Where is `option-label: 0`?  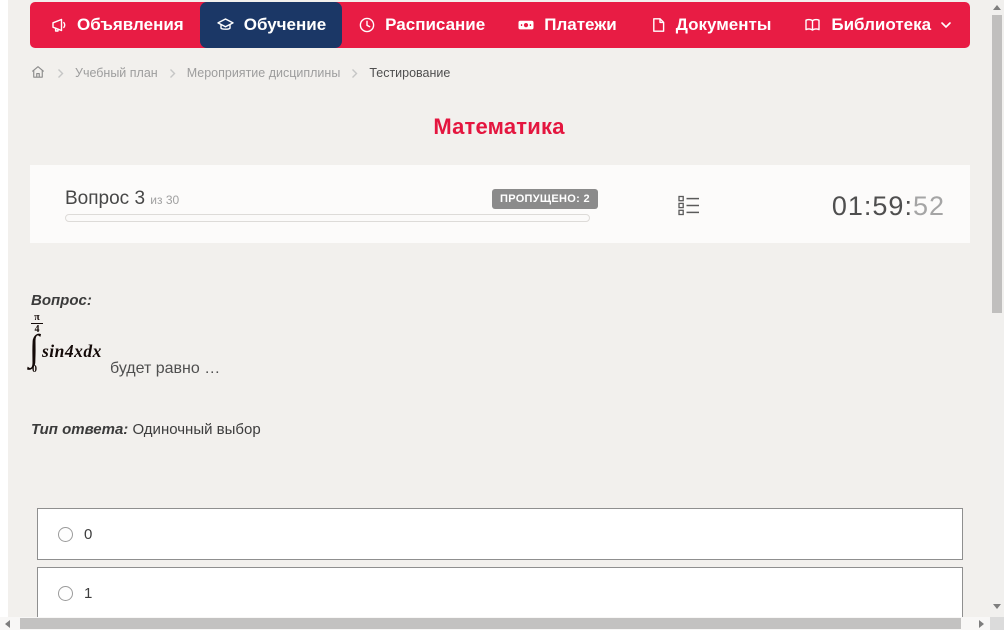 option-label: 0 is located at coordinates (88, 534).